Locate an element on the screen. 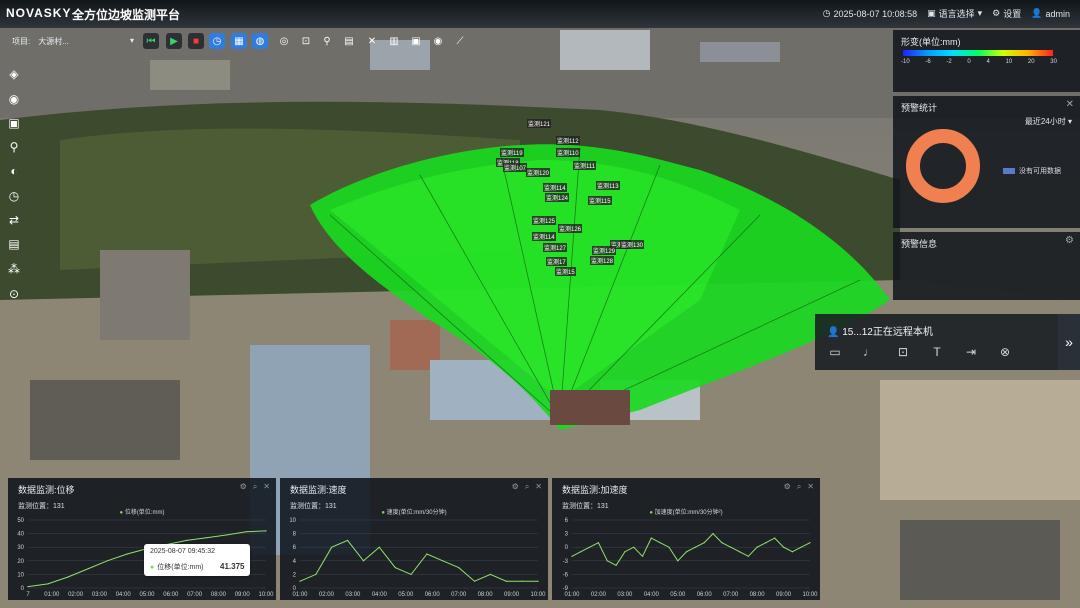 The width and height of the screenshot is (1080, 608). language-select: ▣ 语言选择 ▾ is located at coordinates (954, 13).